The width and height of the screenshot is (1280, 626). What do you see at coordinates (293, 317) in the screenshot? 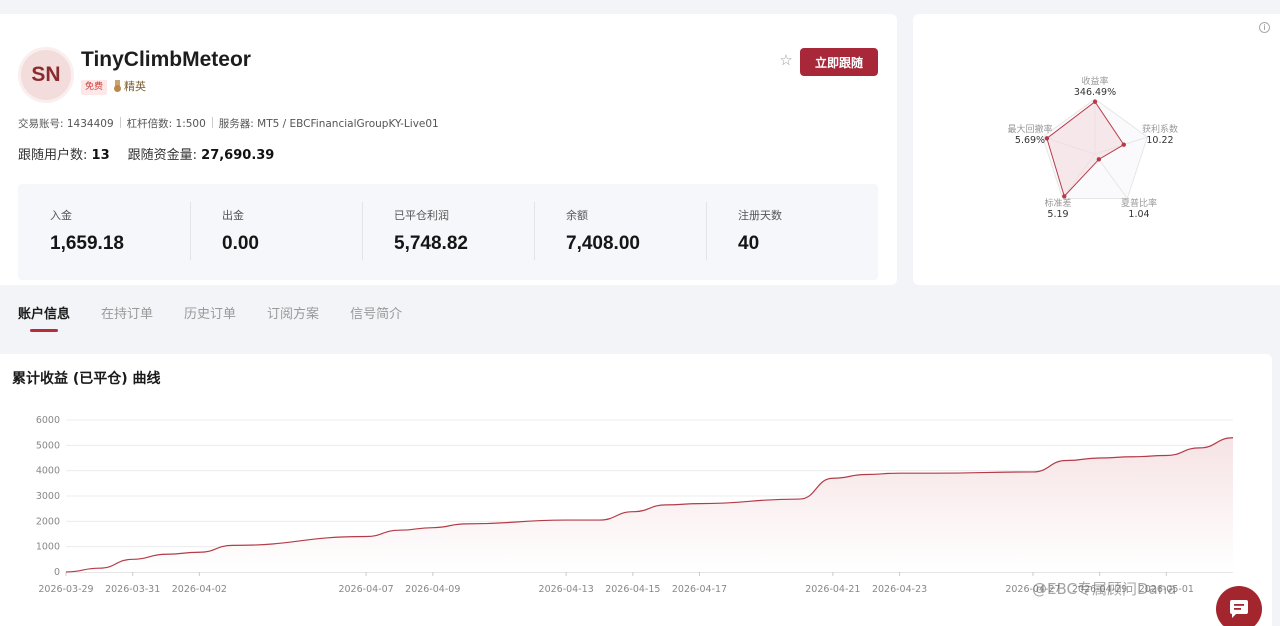
I see `tab-subscription-plans: 订阅方案` at bounding box center [293, 317].